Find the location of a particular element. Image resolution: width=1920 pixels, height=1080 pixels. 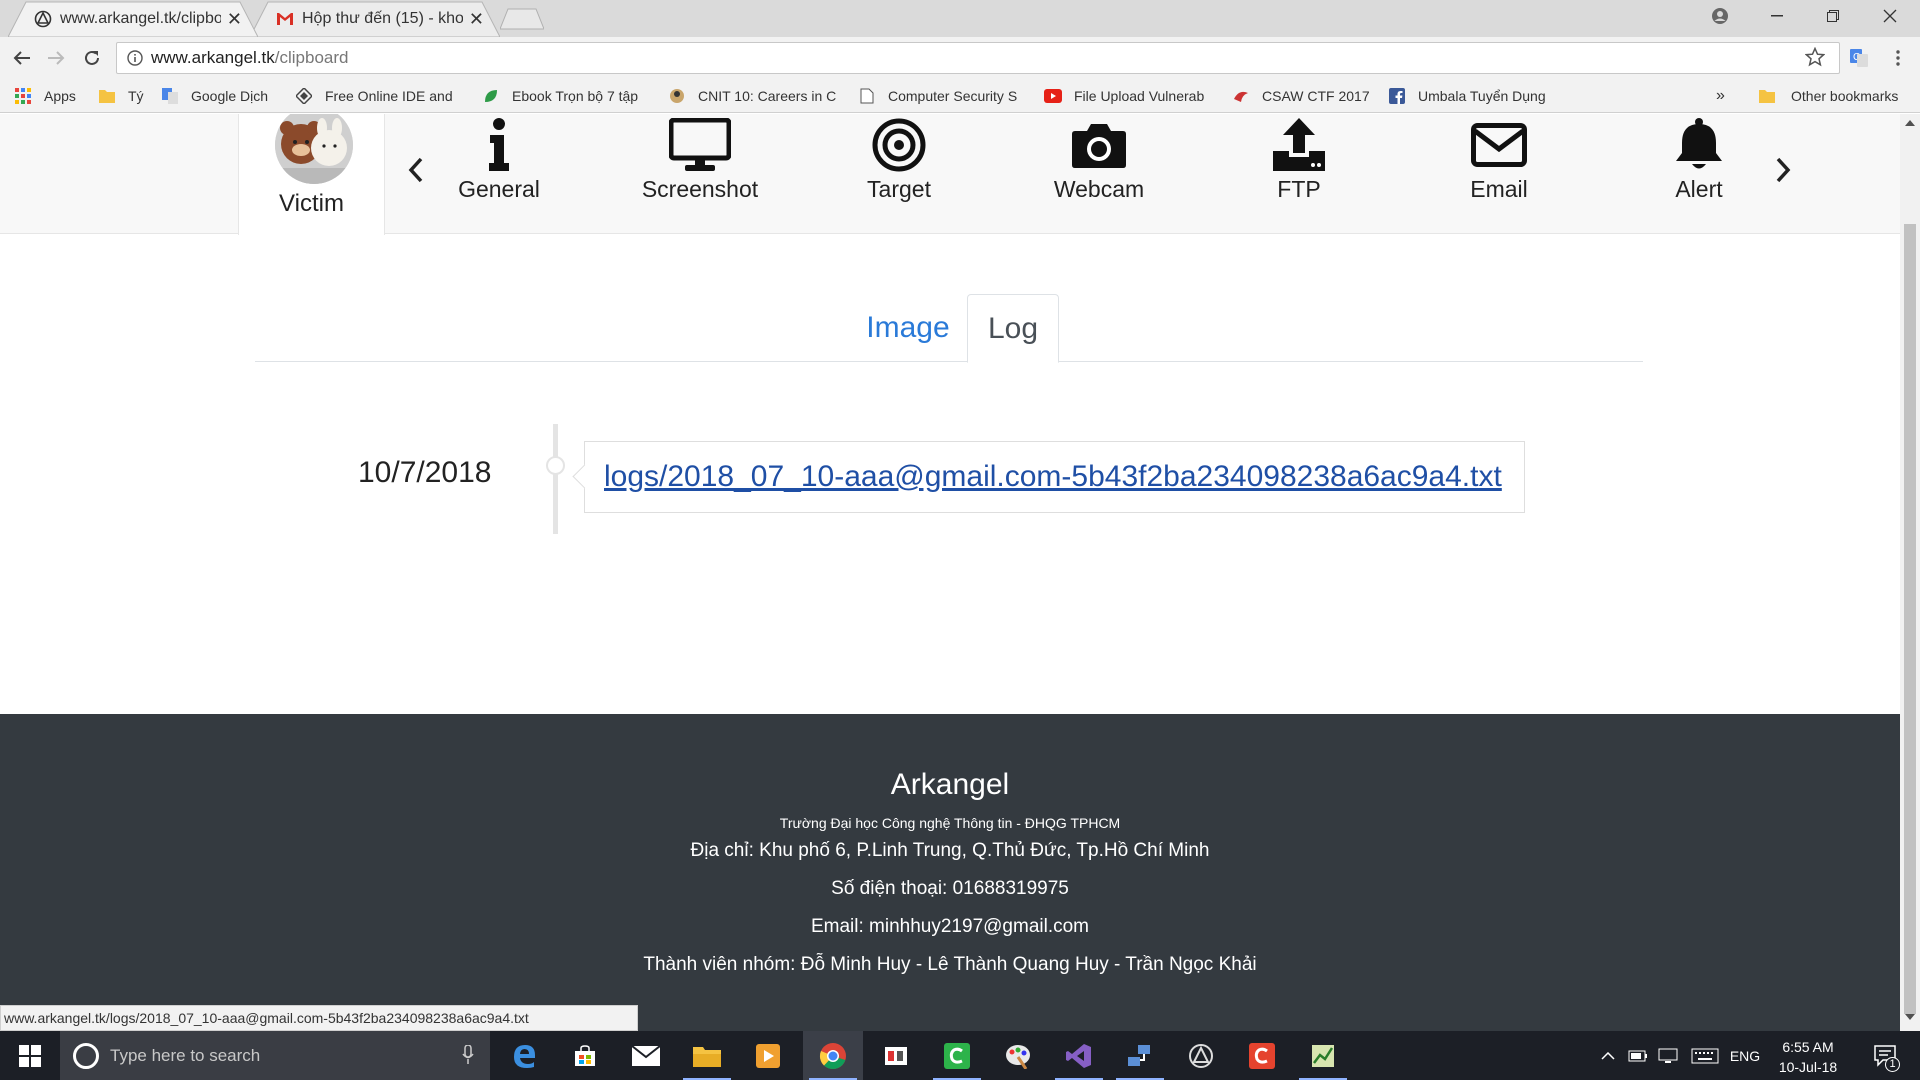

info-icon is located at coordinates (135, 58).